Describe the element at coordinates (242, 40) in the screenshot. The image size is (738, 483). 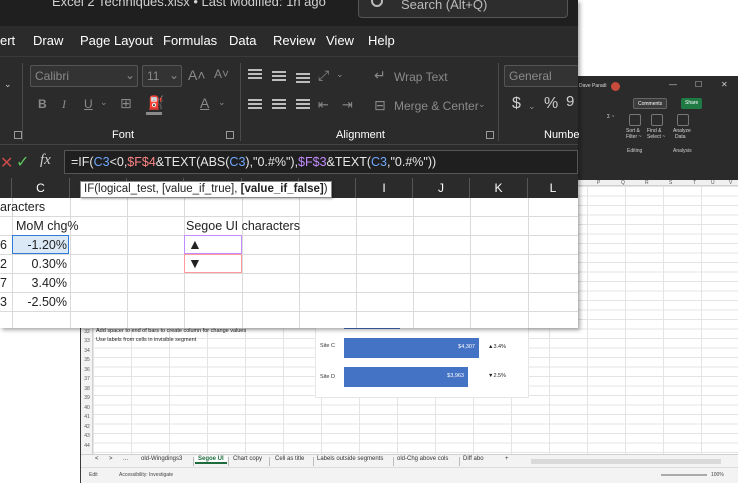
I see `tab-data: Data` at that location.